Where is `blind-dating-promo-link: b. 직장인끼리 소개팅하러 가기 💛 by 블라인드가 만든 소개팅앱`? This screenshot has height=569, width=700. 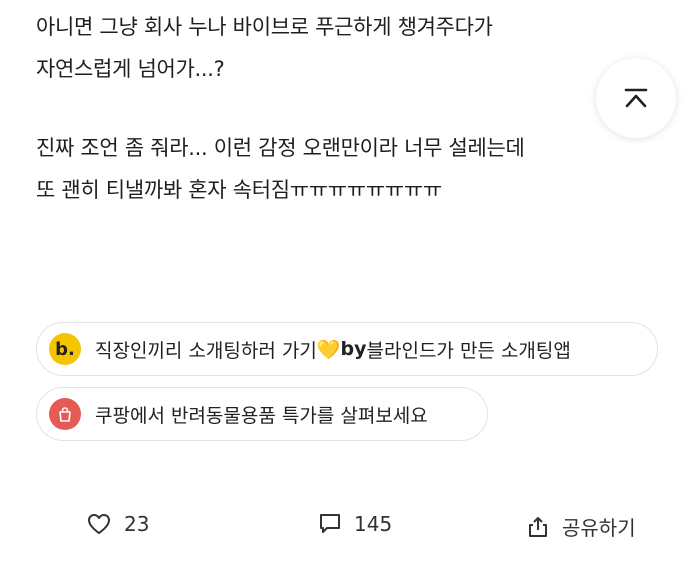
blind-dating-promo-link: b. 직장인끼리 소개팅하러 가기 💛 by 블라인드가 만든 소개팅앱 is located at coordinates (347, 349).